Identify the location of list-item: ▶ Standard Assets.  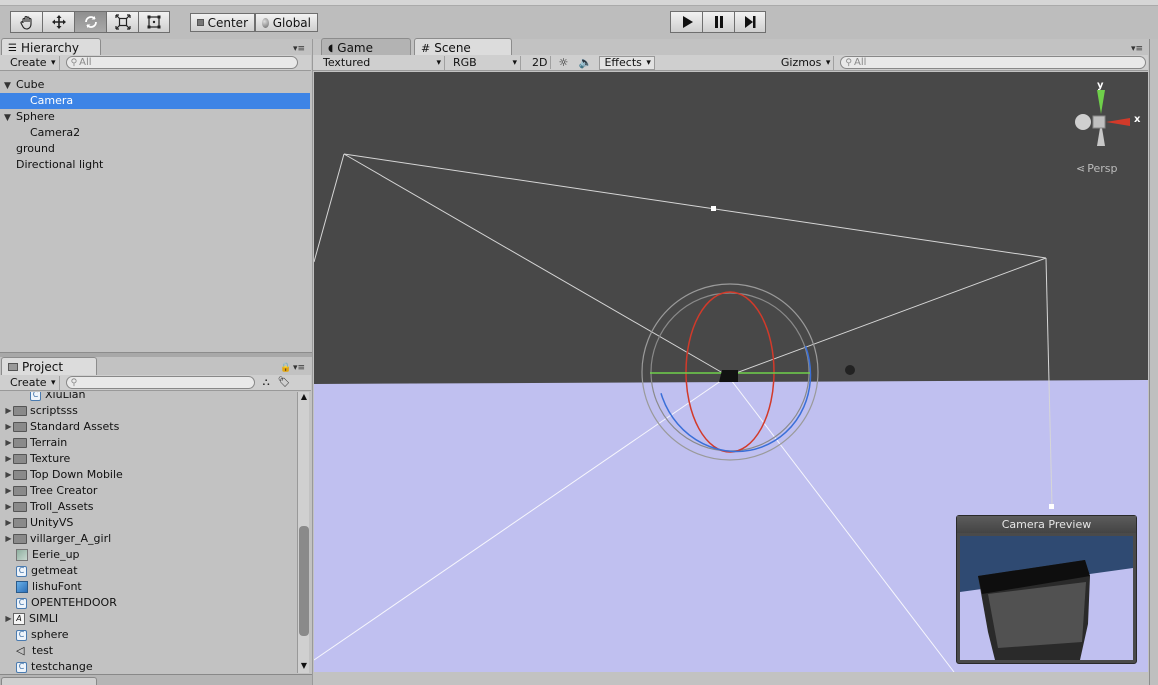
(148, 427).